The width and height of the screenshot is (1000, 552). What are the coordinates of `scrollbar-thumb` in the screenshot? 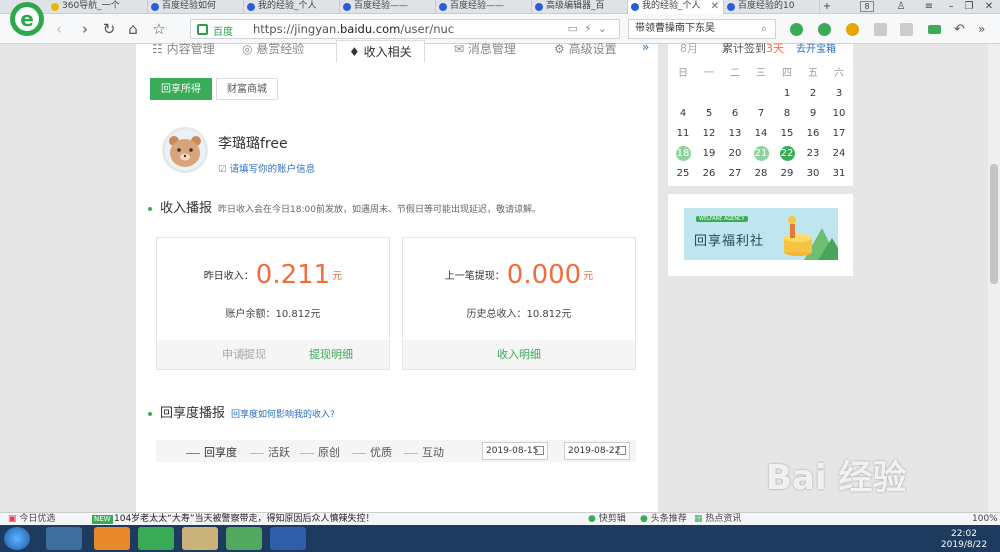 It's located at (994, 224).